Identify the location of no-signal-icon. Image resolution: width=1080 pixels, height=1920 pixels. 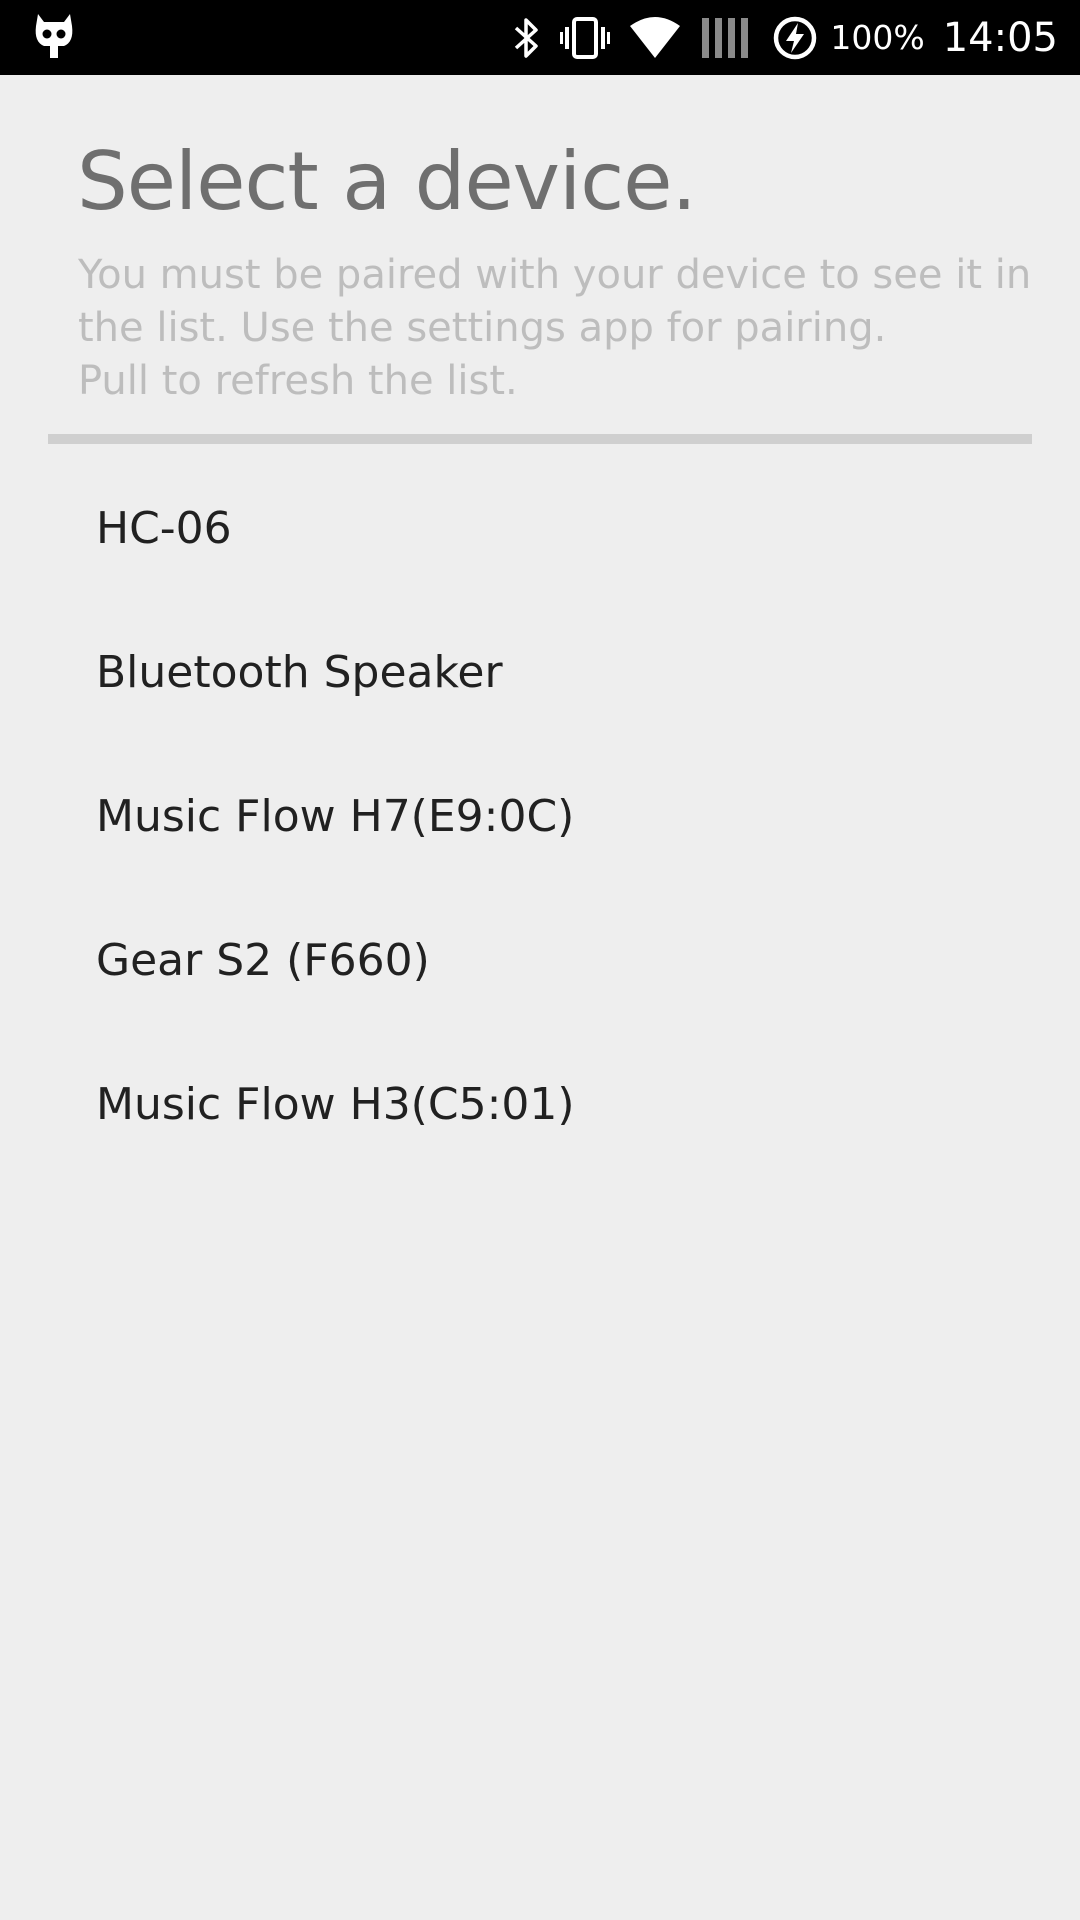
(727, 38).